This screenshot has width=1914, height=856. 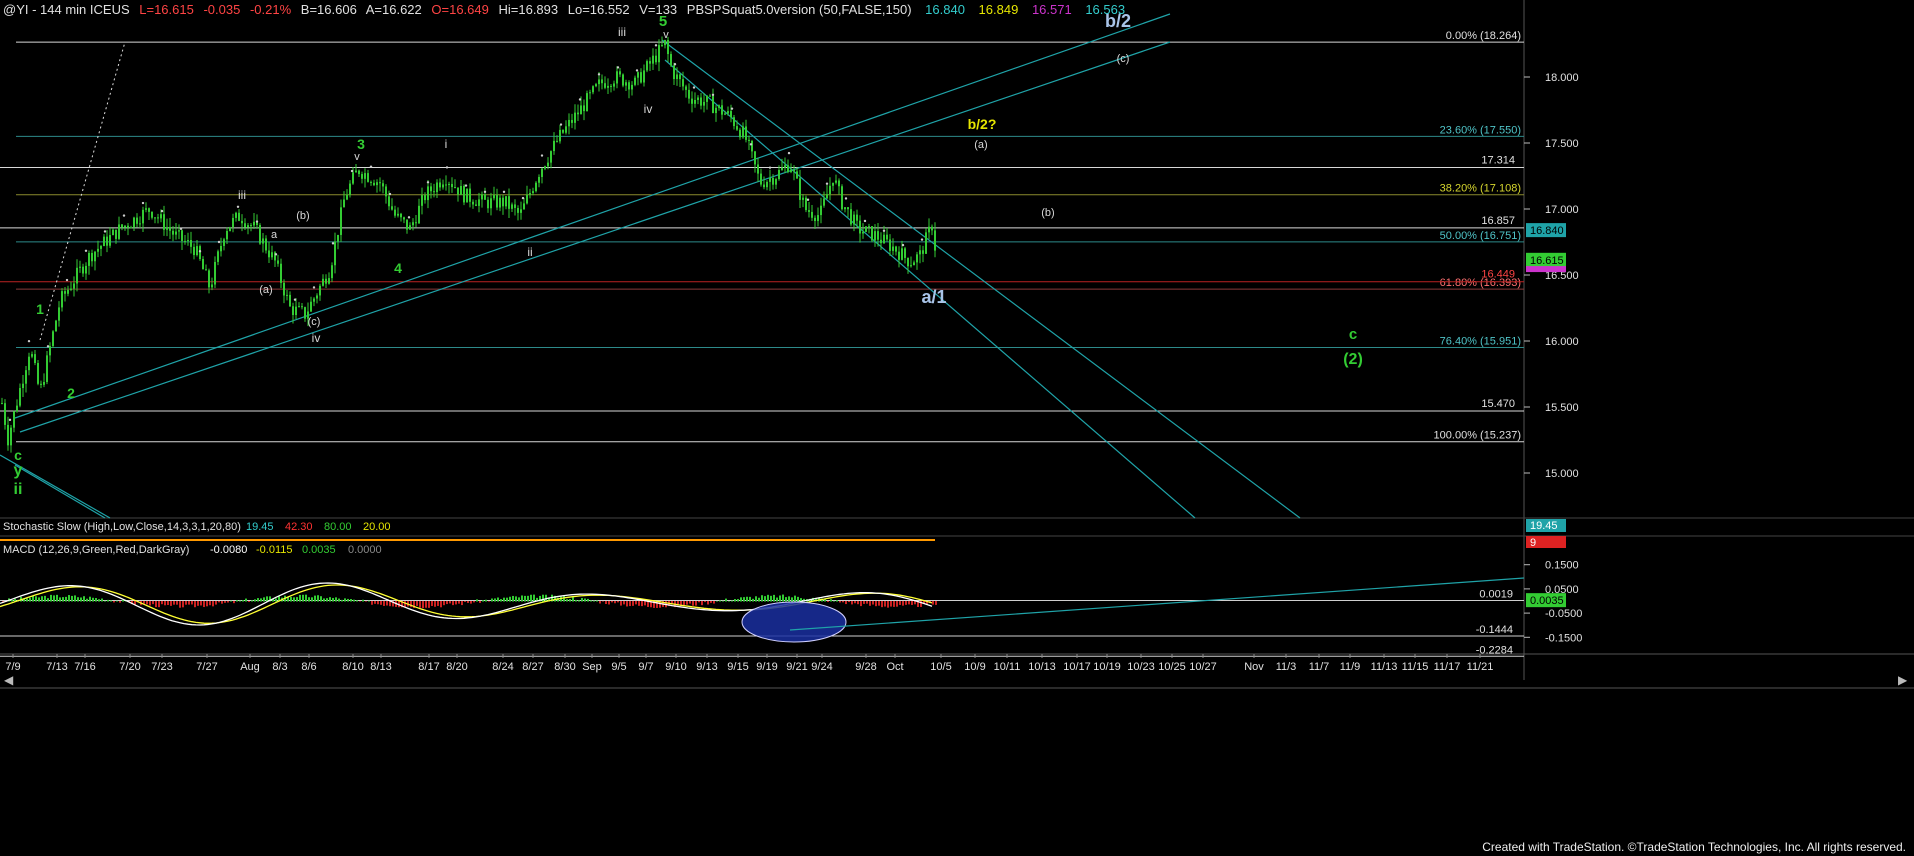 I want to click on date-label: 7/23, so click(x=161, y=667).